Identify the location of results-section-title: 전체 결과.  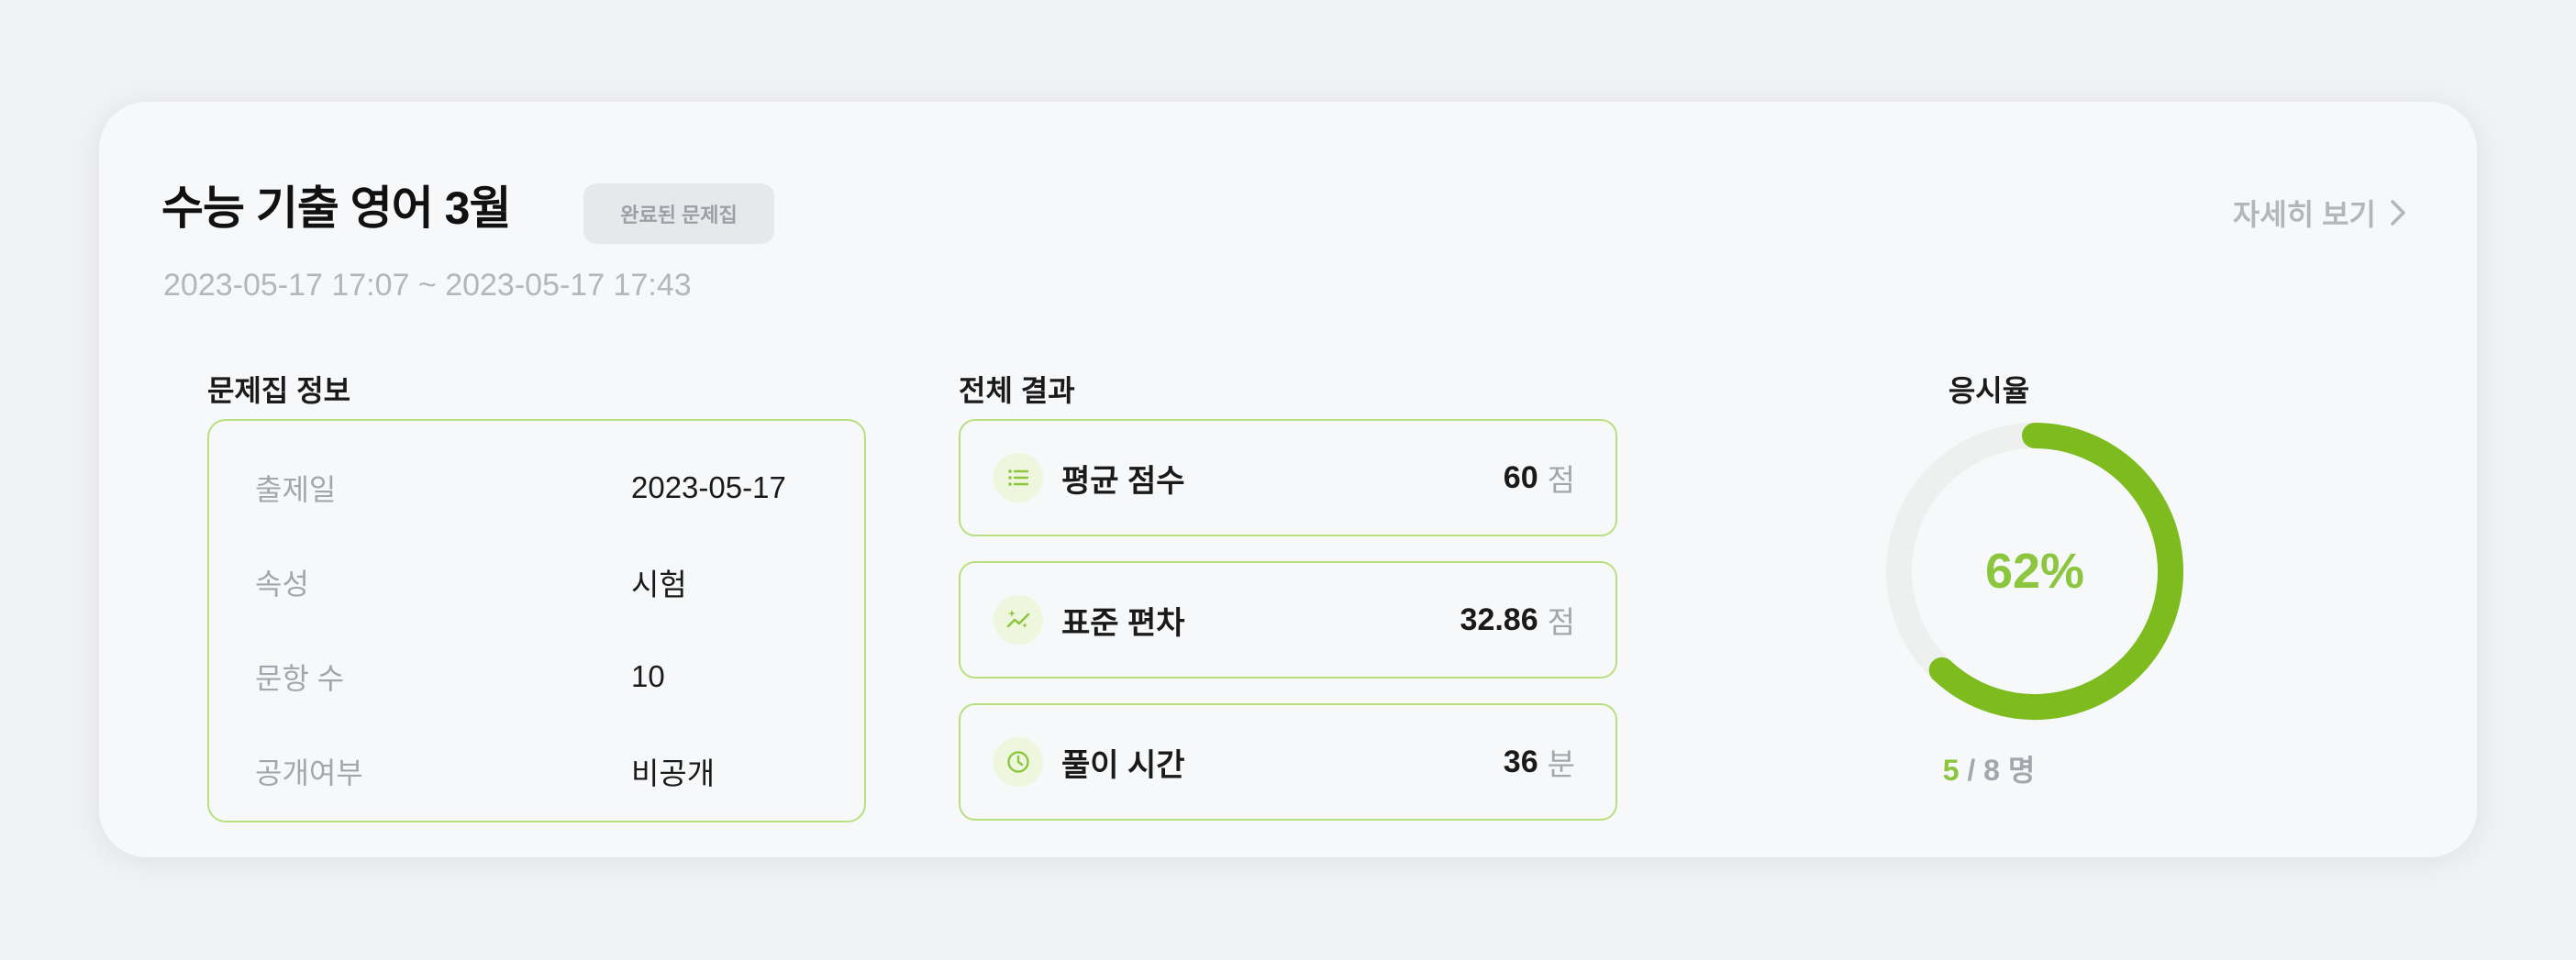
(1017, 390).